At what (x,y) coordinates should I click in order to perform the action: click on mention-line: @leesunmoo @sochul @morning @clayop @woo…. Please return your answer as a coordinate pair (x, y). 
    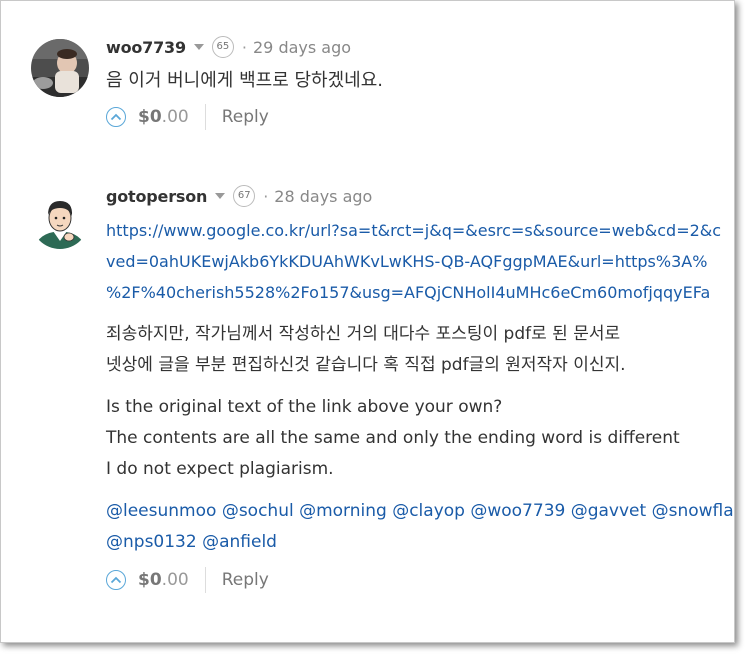
    Looking at the image, I should click on (420, 511).